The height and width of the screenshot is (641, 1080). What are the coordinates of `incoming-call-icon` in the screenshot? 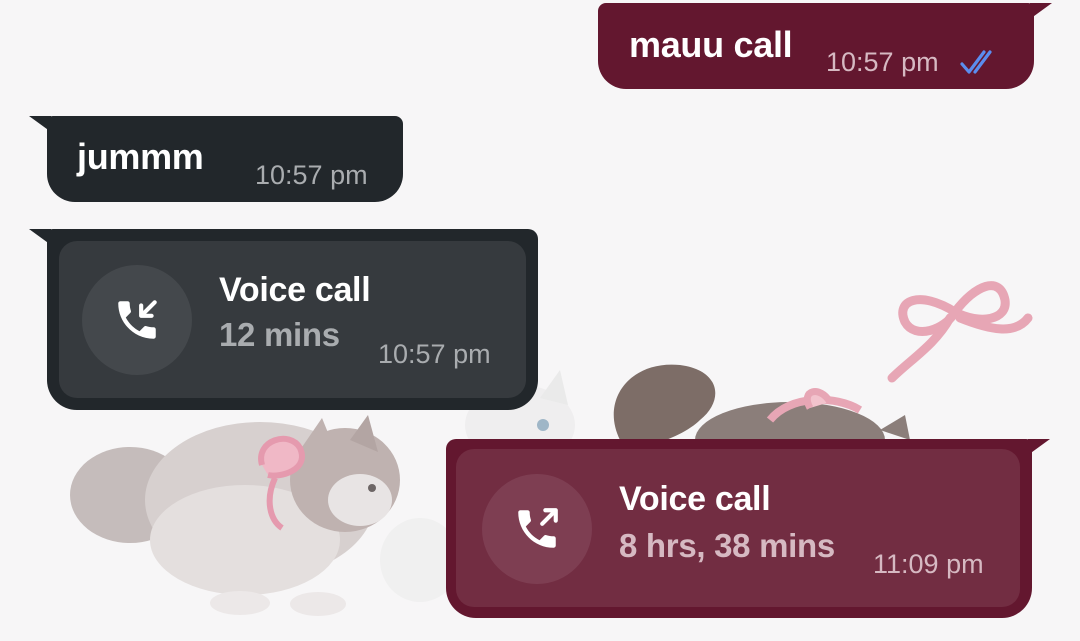 It's located at (137, 319).